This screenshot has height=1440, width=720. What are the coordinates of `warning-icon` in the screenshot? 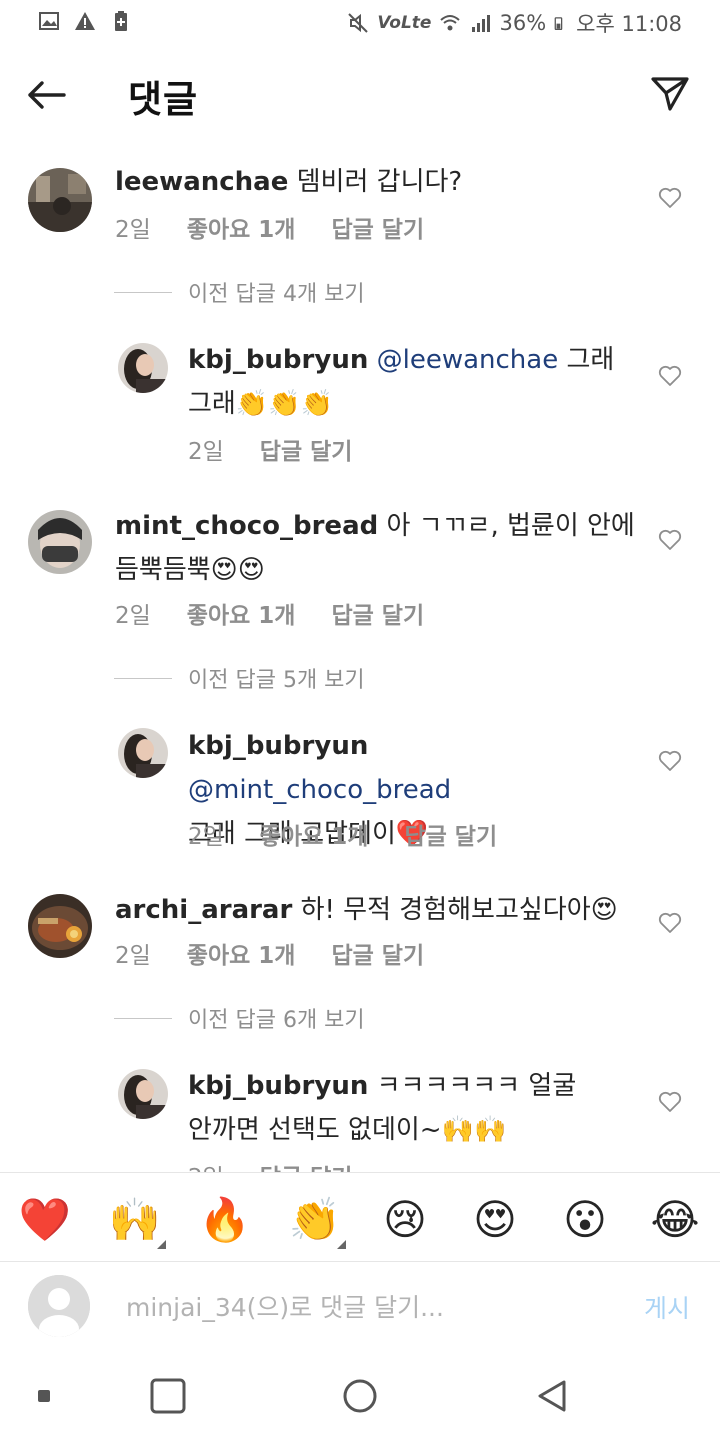 It's located at (85, 21).